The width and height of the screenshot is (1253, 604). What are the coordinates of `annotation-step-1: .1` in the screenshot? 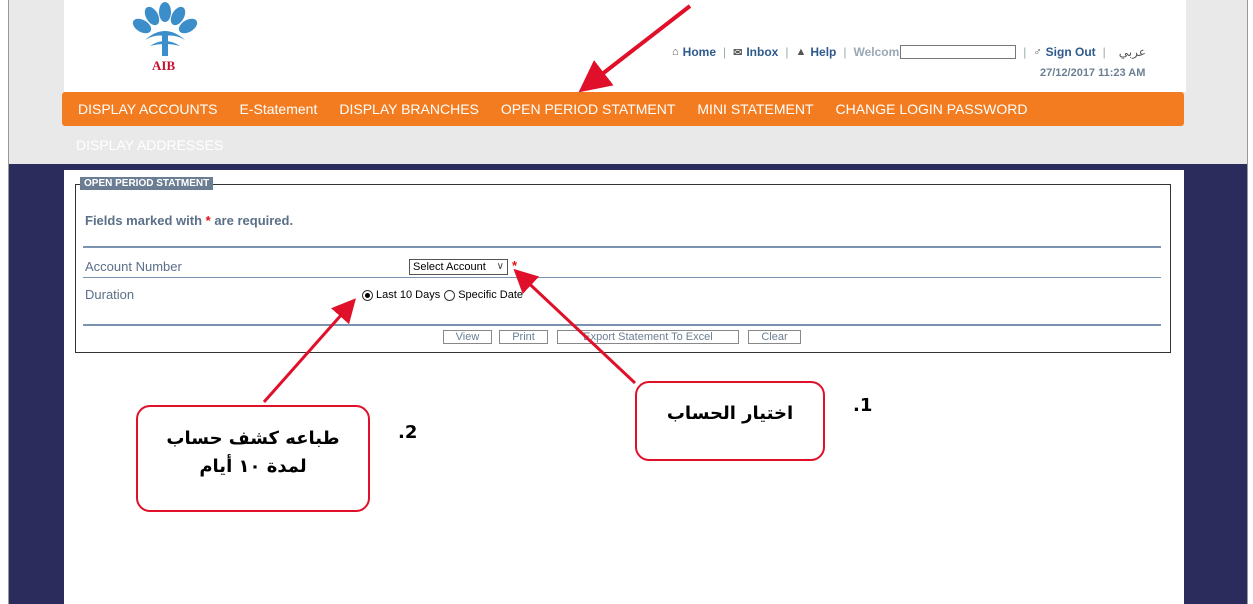 It's located at (863, 405).